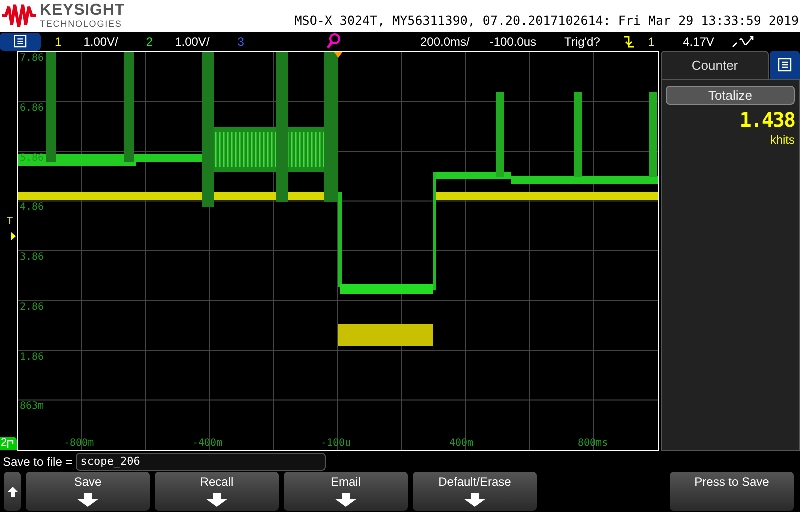 Image resolution: width=800 pixels, height=512 pixels. What do you see at coordinates (32, 208) in the screenshot?
I see `y-axis-label: 4.86` at bounding box center [32, 208].